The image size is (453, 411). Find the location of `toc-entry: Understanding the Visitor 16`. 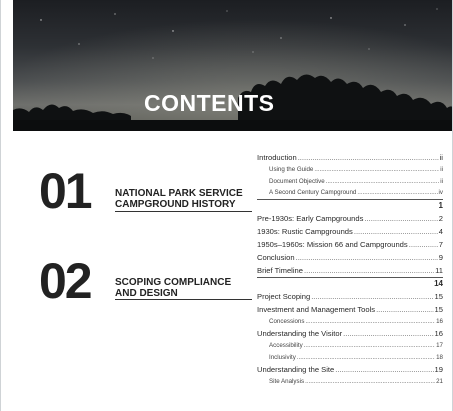

toc-entry: Understanding the Visitor 16 is located at coordinates (350, 333).